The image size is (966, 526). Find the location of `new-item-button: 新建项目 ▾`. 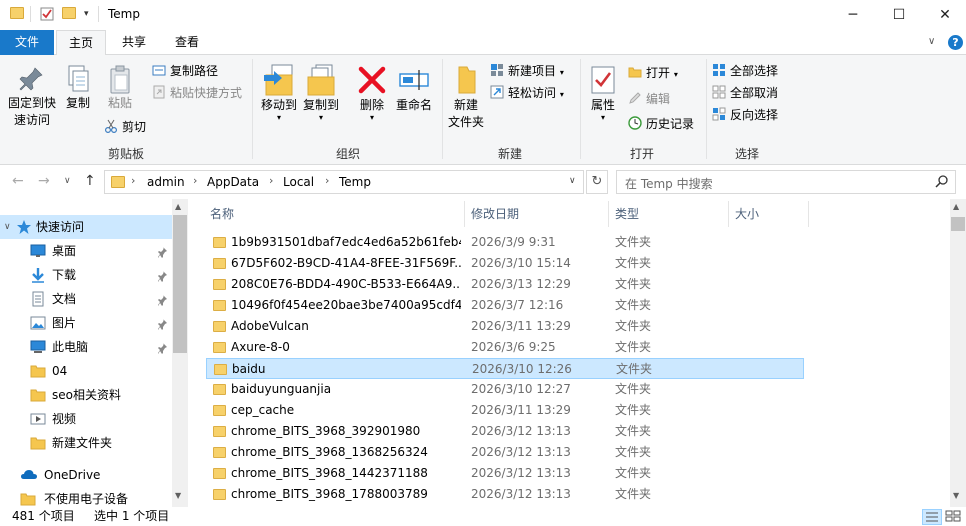

new-item-button: 新建项目 ▾ is located at coordinates (527, 71).